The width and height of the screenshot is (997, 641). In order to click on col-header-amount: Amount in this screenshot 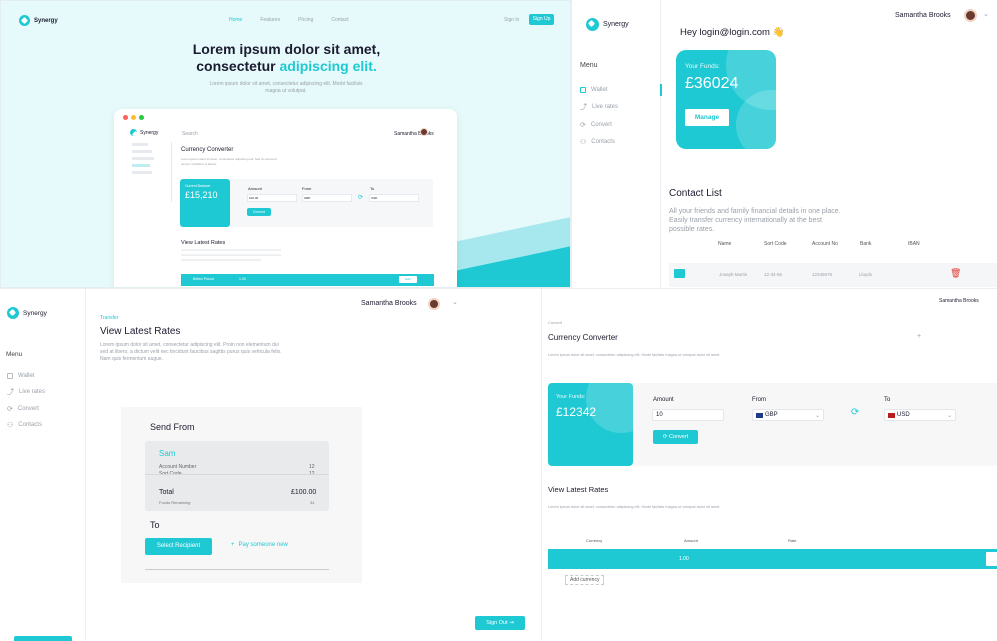, I will do `click(691, 540)`.